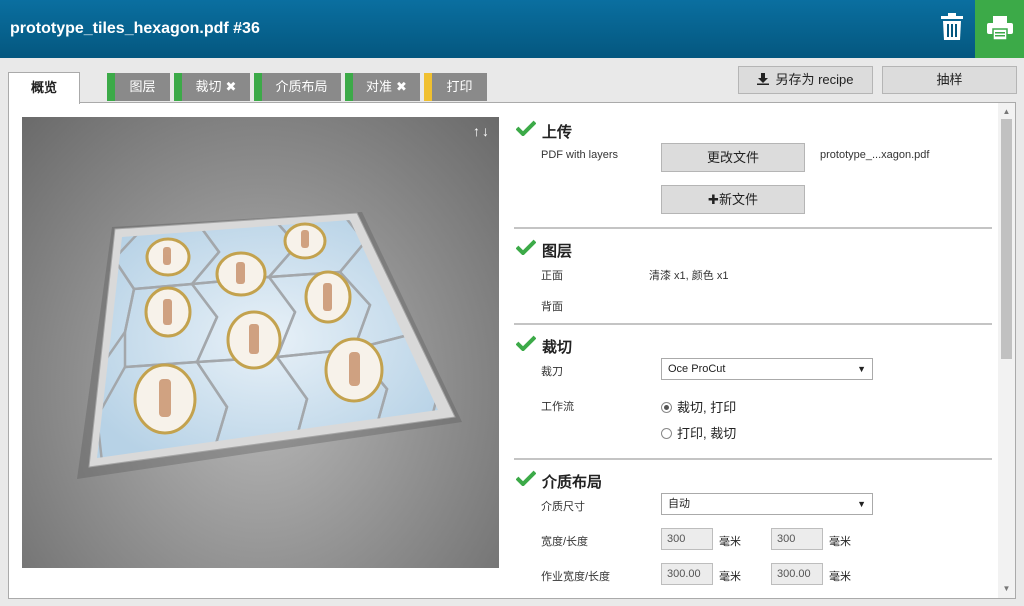 Image resolution: width=1024 pixels, height=606 pixels. I want to click on section-title: 介质布局, so click(572, 482).